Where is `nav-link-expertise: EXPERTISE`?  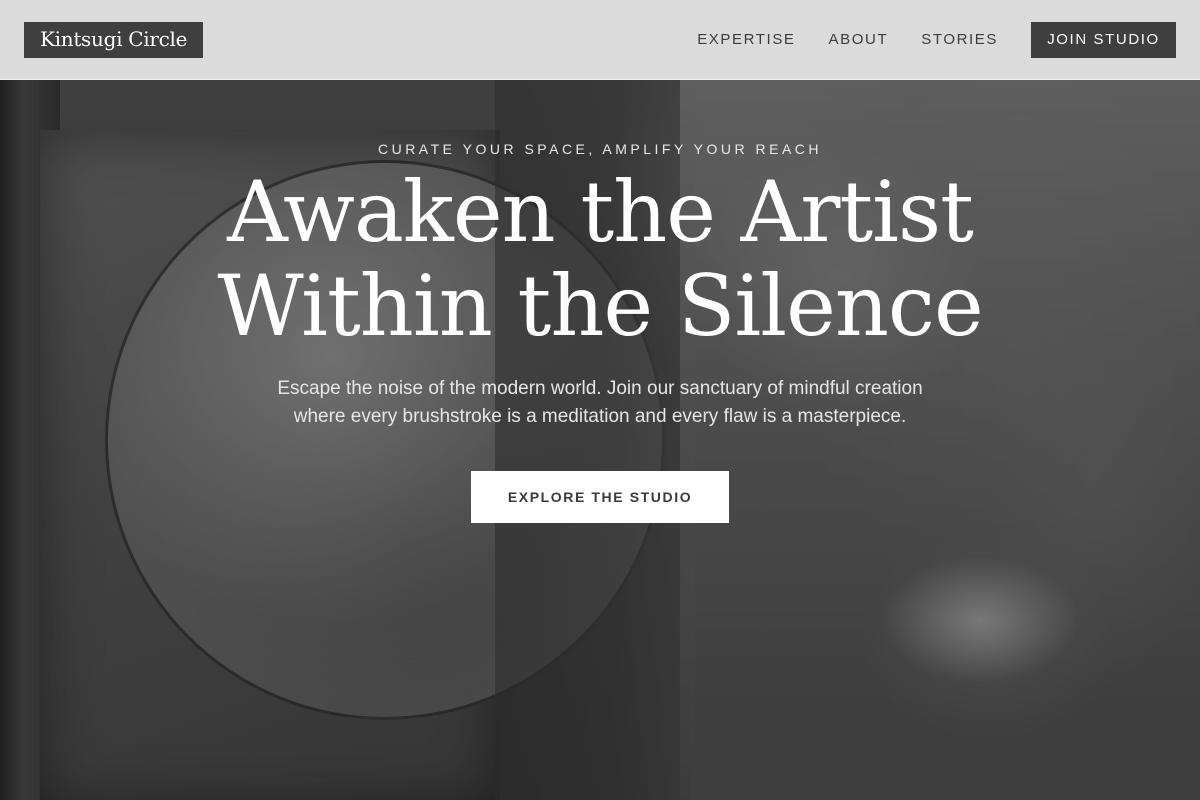
nav-link-expertise: EXPERTISE is located at coordinates (746, 39).